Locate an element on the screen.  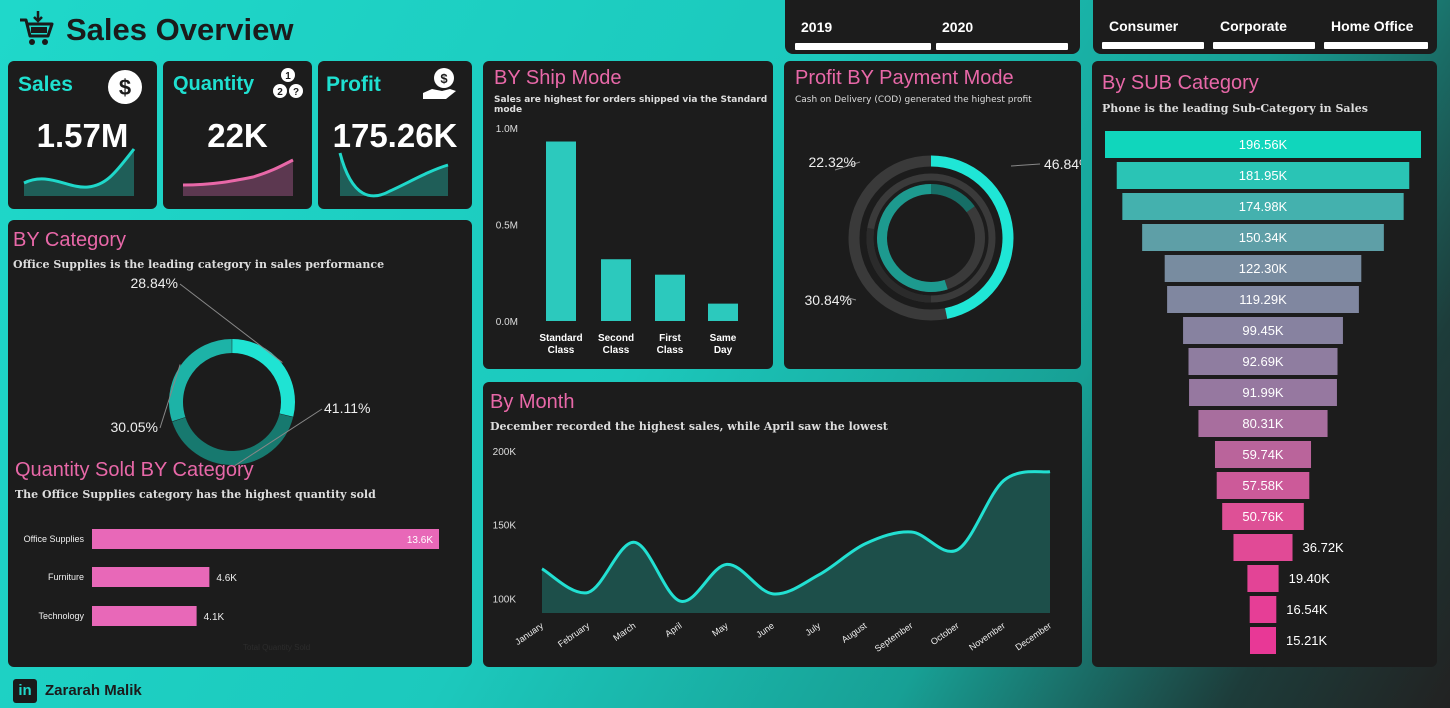
month-x-label: April is located at coordinates (673, 629).